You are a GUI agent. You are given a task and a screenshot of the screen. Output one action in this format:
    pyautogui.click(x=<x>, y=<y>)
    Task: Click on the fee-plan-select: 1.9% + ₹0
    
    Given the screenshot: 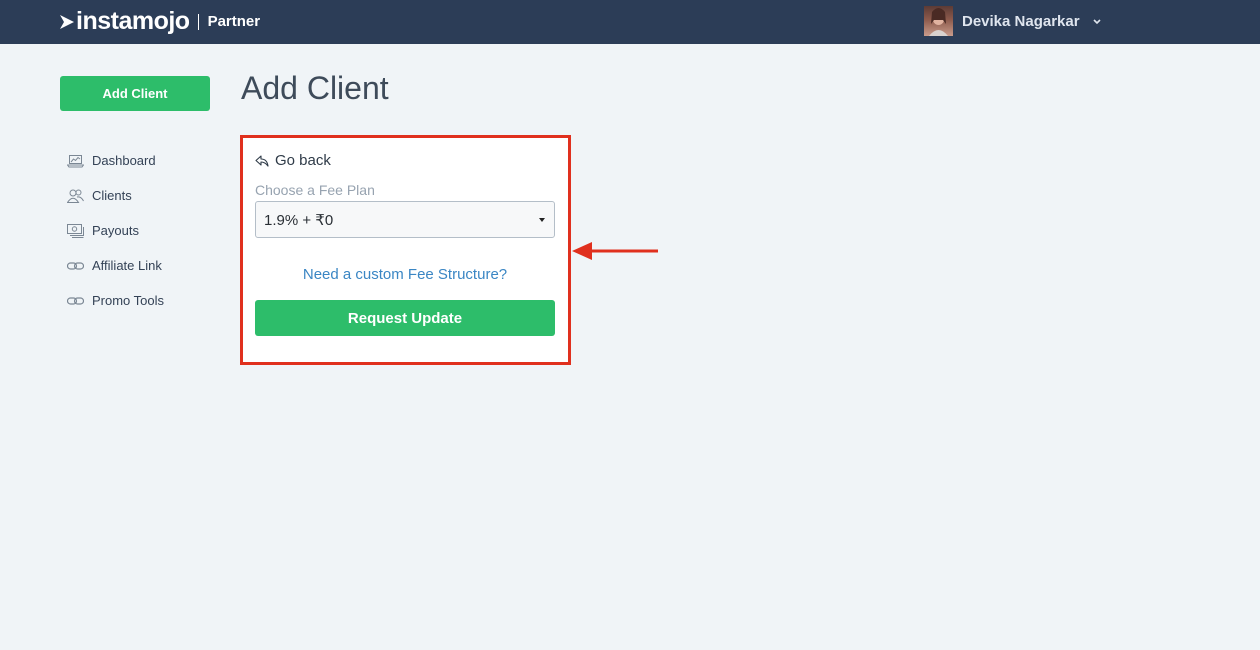 What is the action you would take?
    pyautogui.click(x=405, y=219)
    